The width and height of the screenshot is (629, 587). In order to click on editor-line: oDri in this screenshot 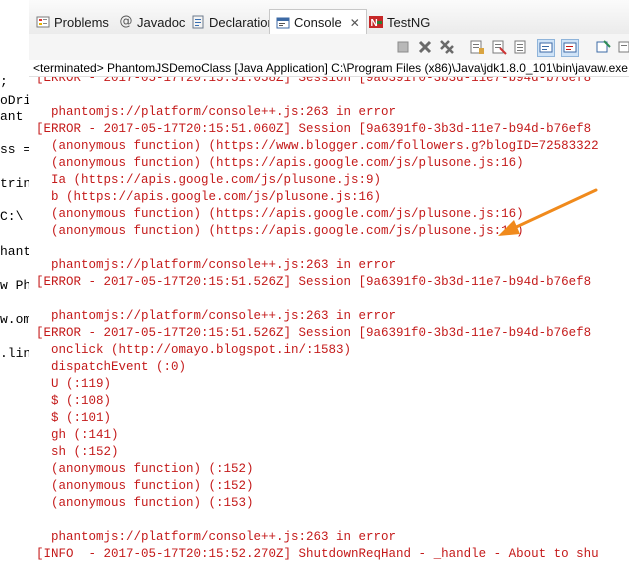, I will do `click(15, 100)`.